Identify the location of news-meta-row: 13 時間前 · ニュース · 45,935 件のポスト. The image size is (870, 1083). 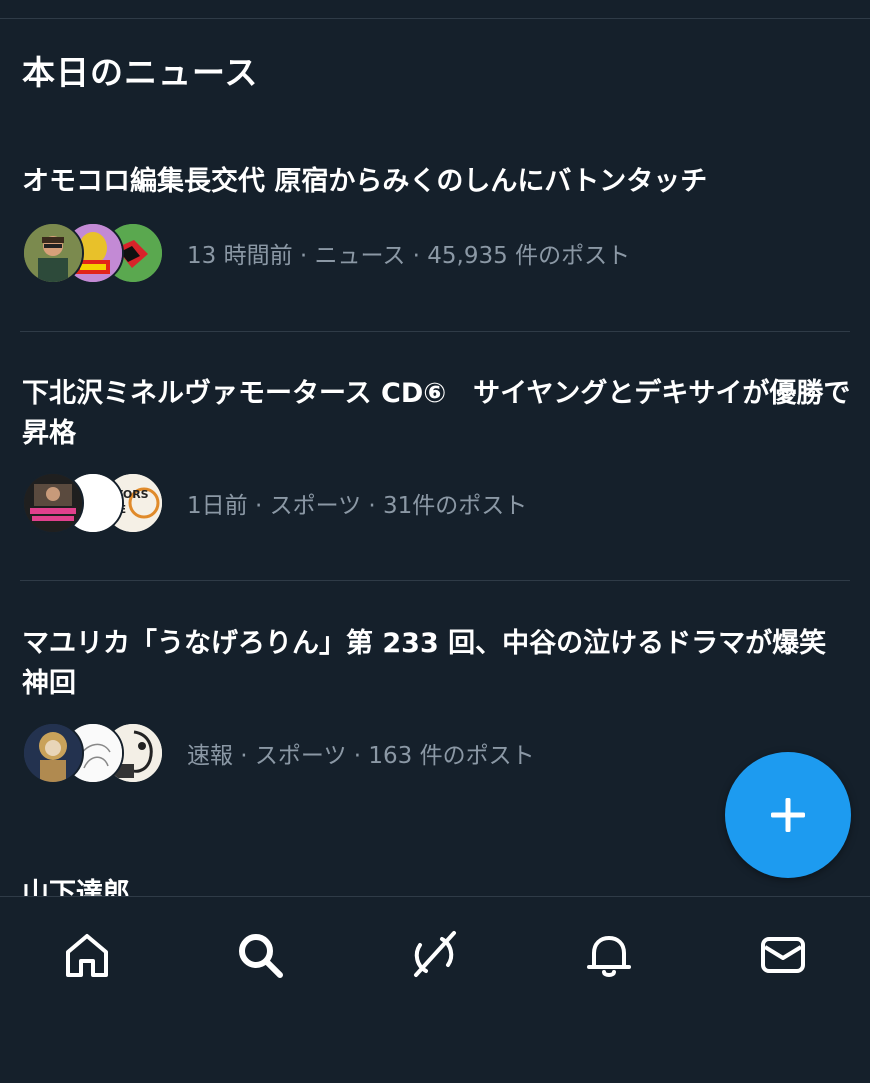
(432, 253).